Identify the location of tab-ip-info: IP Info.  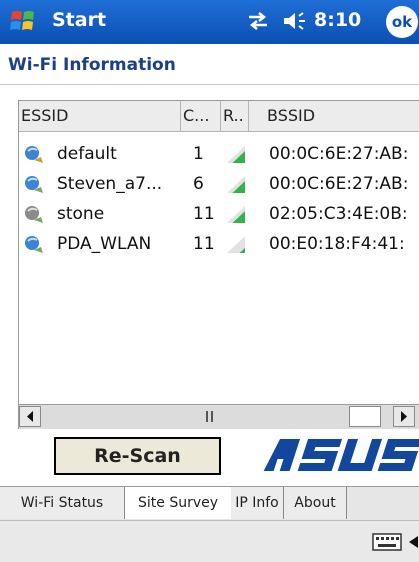
(257, 503).